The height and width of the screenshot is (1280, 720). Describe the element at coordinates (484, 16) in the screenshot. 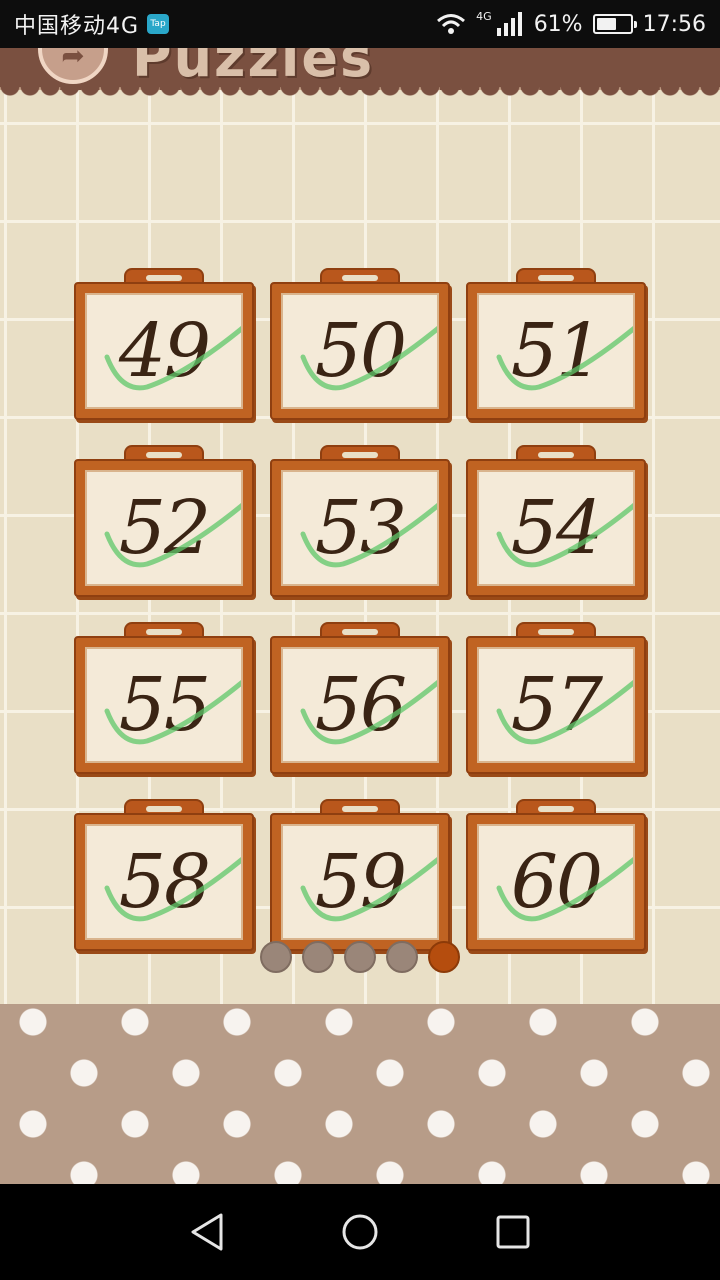

I see `network-type-label: 4G` at that location.